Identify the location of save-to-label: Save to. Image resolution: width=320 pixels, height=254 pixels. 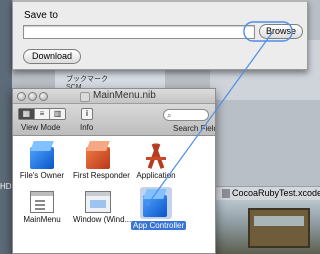
(41, 15).